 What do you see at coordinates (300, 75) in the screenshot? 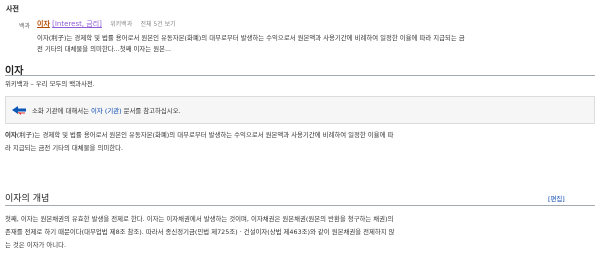
I see `title-divider` at bounding box center [300, 75].